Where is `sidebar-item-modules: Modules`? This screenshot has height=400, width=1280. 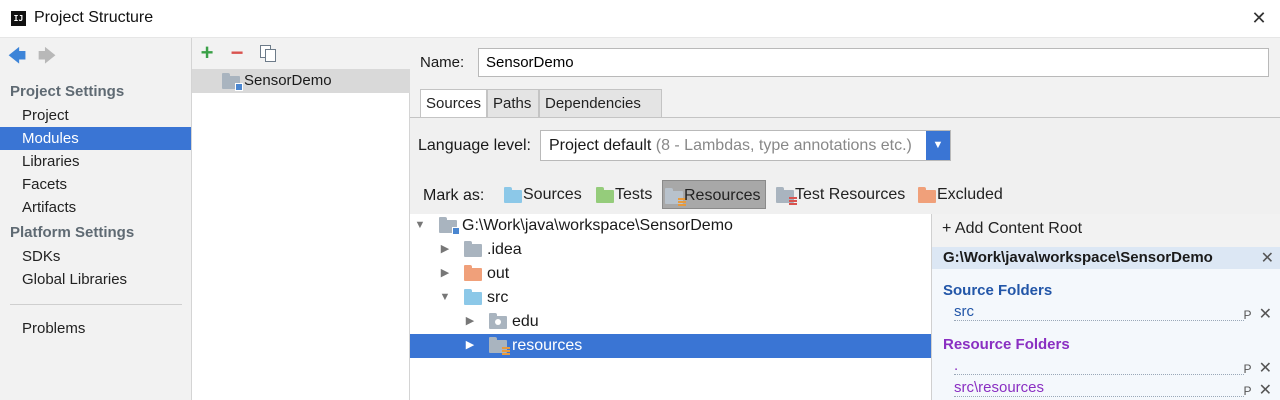 sidebar-item-modules: Modules is located at coordinates (95, 138).